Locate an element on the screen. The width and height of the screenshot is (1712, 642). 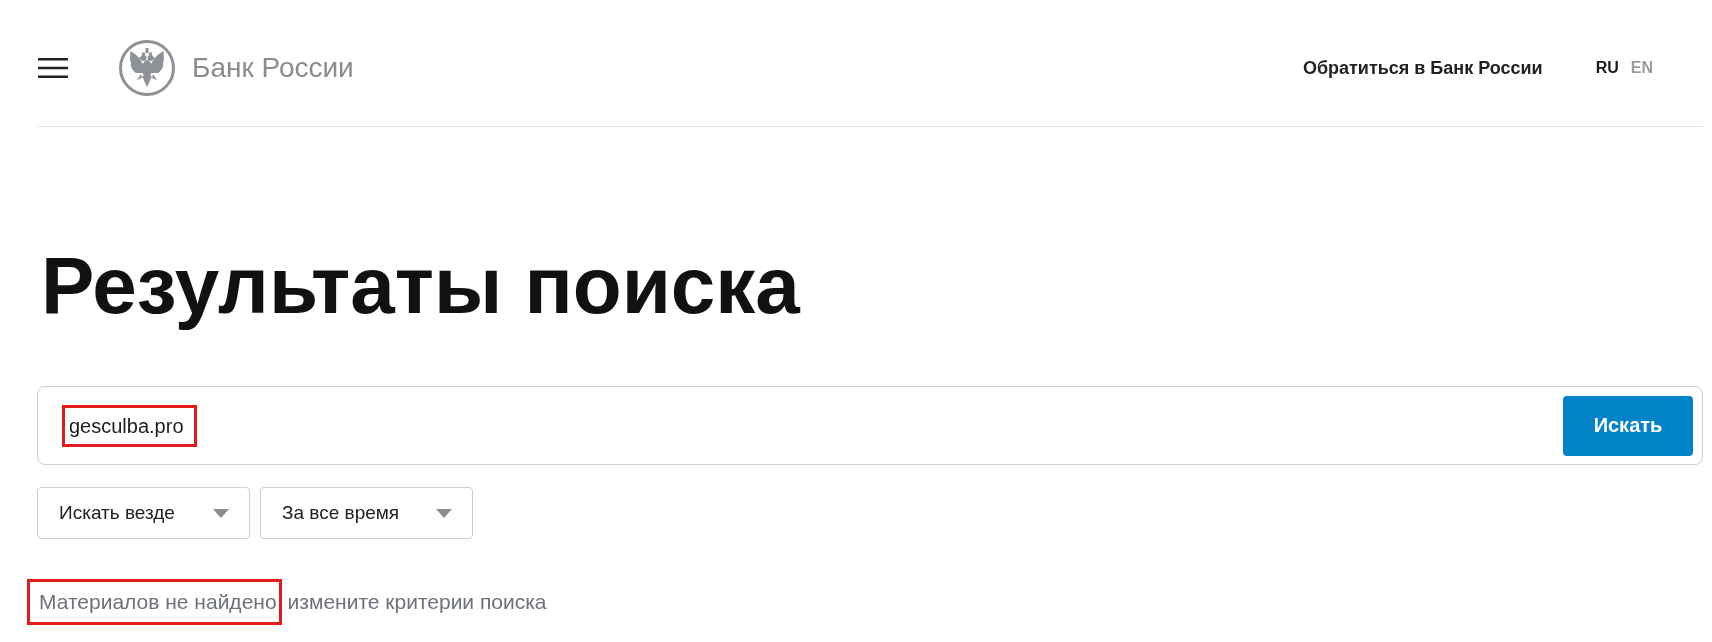
eagle-emblem-icon is located at coordinates (147, 68).